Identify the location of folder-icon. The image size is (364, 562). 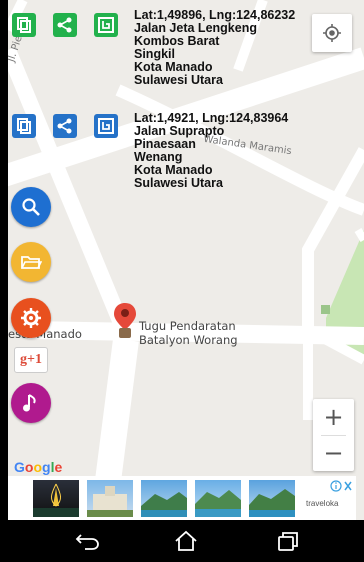
(31, 262).